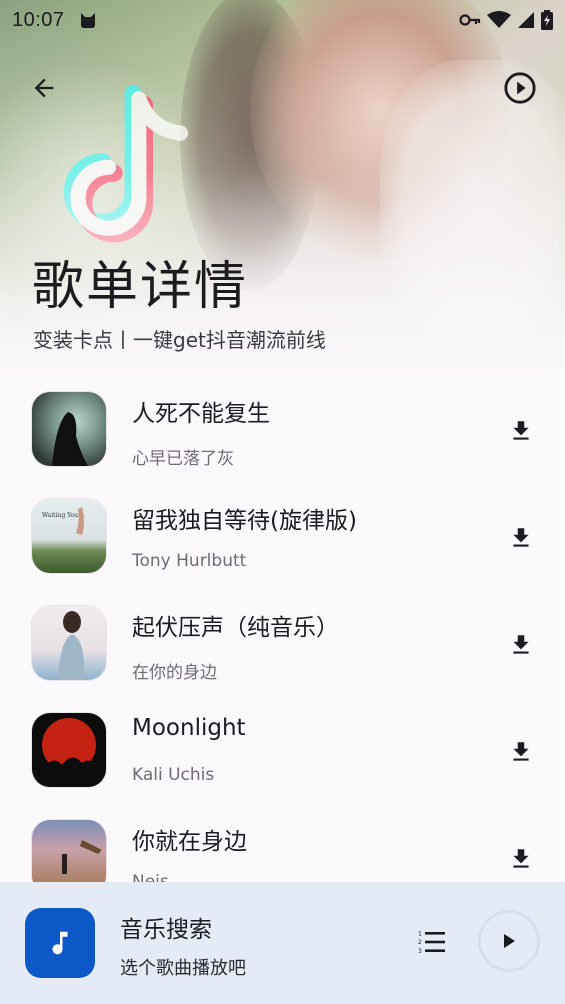 Image resolution: width=565 pixels, height=1004 pixels. I want to click on song-title: 起伏压声（纯音乐）, so click(235, 628).